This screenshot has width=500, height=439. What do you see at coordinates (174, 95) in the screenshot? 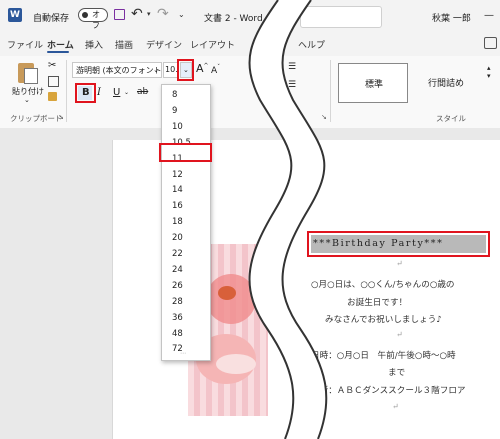
I see `font-size-option-8: 8` at bounding box center [174, 95].